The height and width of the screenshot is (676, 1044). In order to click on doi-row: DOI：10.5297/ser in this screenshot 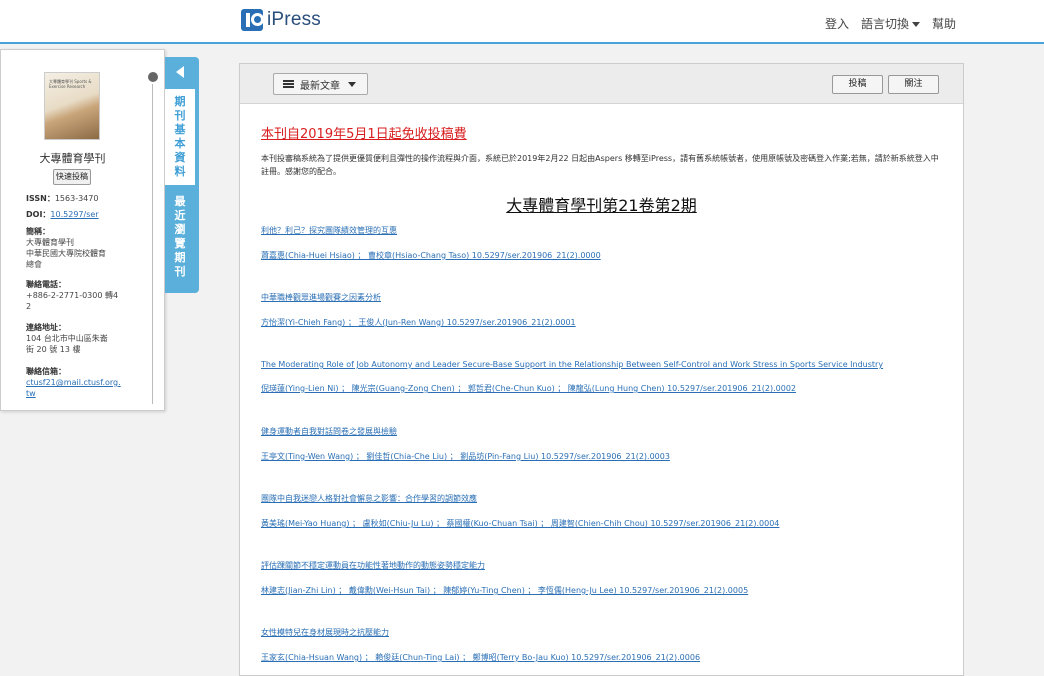, I will do `click(76, 214)`.